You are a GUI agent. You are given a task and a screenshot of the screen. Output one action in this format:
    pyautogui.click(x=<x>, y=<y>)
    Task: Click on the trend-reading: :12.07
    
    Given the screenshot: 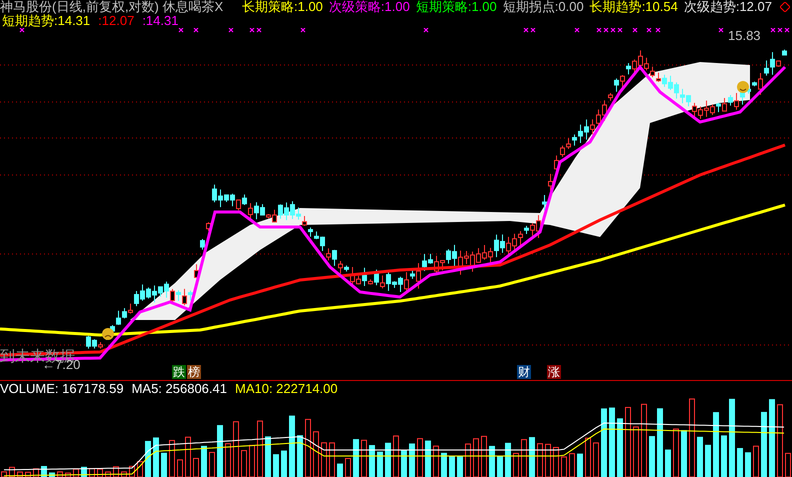 What is the action you would take?
    pyautogui.click(x=116, y=21)
    